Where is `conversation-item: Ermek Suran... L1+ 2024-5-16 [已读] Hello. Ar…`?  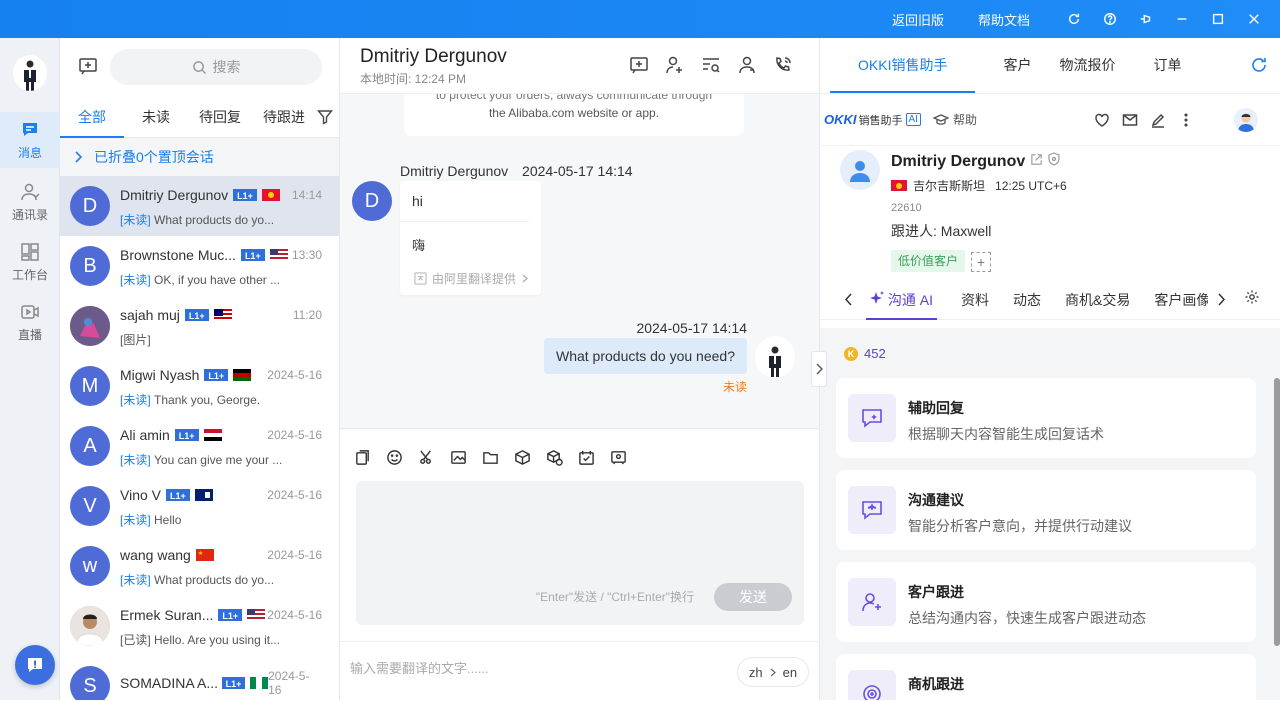 conversation-item: Ermek Suran... L1+ 2024-5-16 [已读] Hello. Ar… is located at coordinates (199, 626).